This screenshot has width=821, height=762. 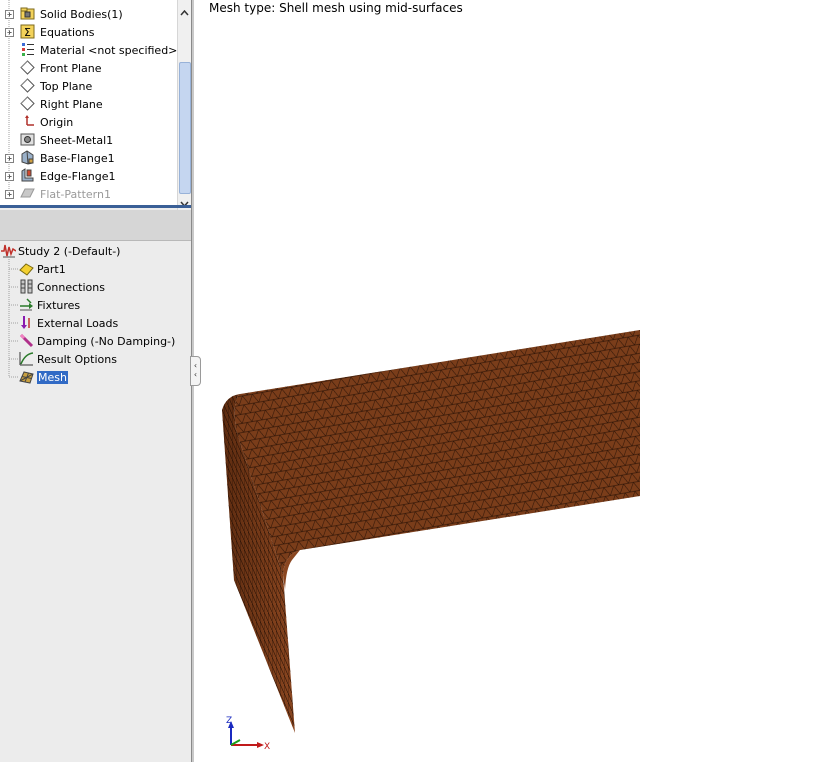 I want to click on chevron-up-icon, so click(x=184, y=13).